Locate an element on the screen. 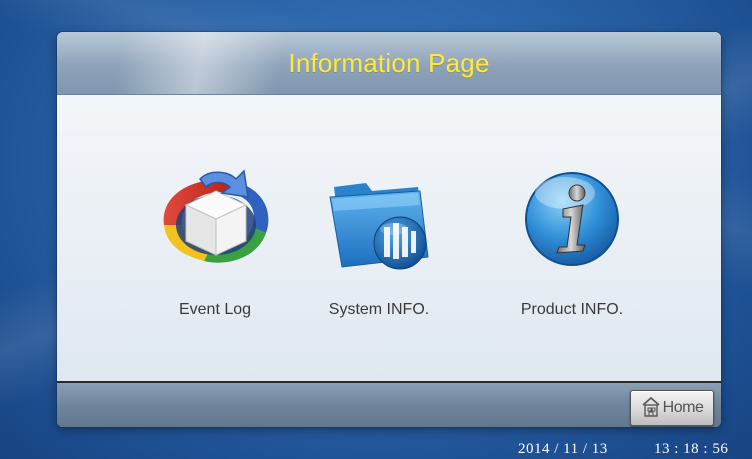 This screenshot has width=752, height=459. system-folder-globe-icon is located at coordinates (379, 217).